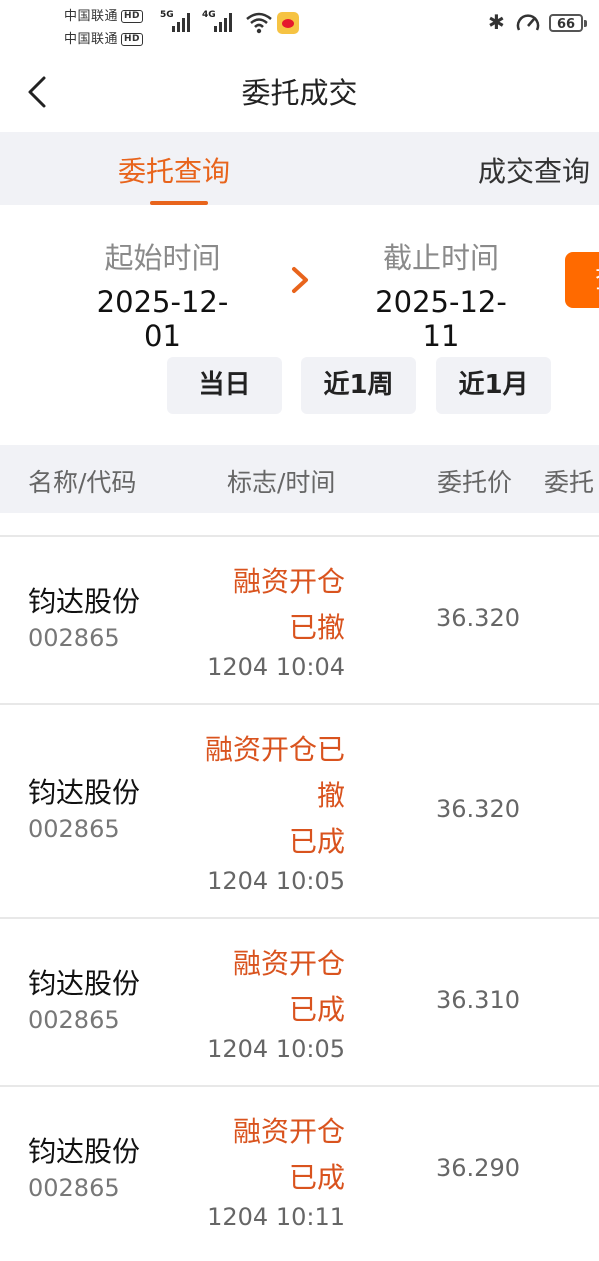 Image resolution: width=599 pixels, height=1261 pixels. What do you see at coordinates (104, 14) in the screenshot?
I see `carrier-1: 中国联通 HD` at bounding box center [104, 14].